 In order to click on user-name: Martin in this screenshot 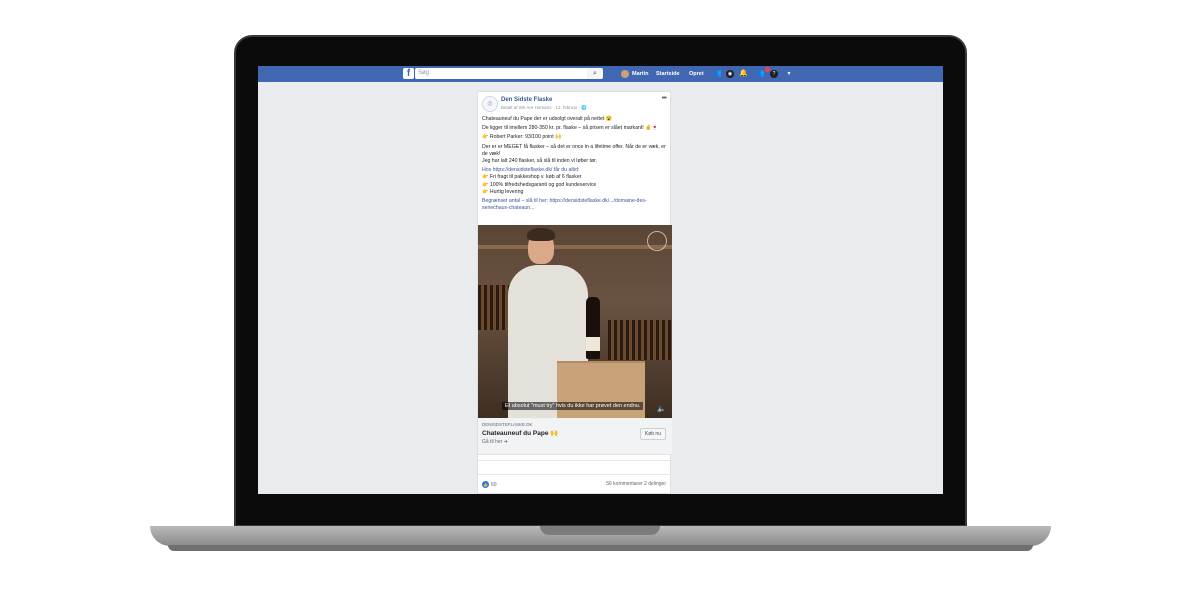, I will do `click(640, 74)`.